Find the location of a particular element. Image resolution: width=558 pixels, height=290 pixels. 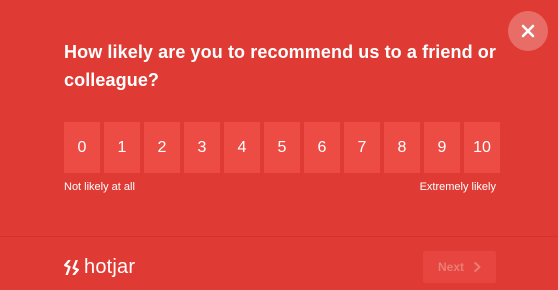

nps-scale: 0 1 2 3 4 5 6 7 8 9 10 is located at coordinates (282, 147).